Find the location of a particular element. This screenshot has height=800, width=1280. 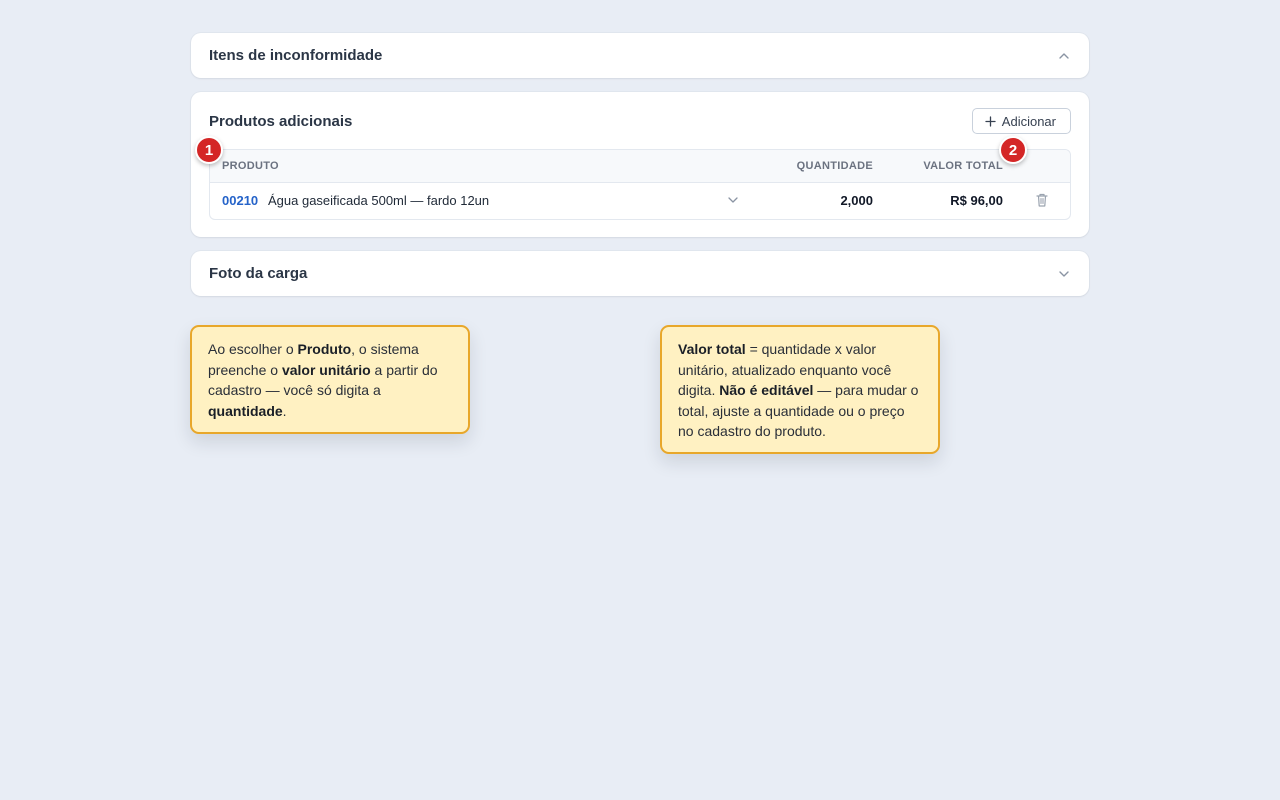

callout-badge-1: 1 is located at coordinates (209, 150).